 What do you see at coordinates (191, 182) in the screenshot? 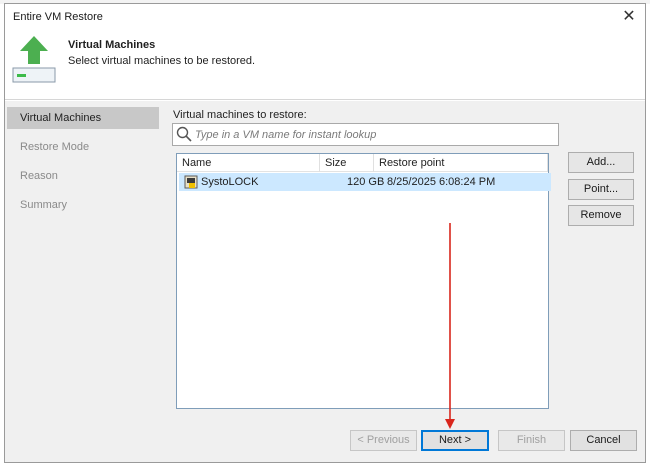
I see `vm-icon` at bounding box center [191, 182].